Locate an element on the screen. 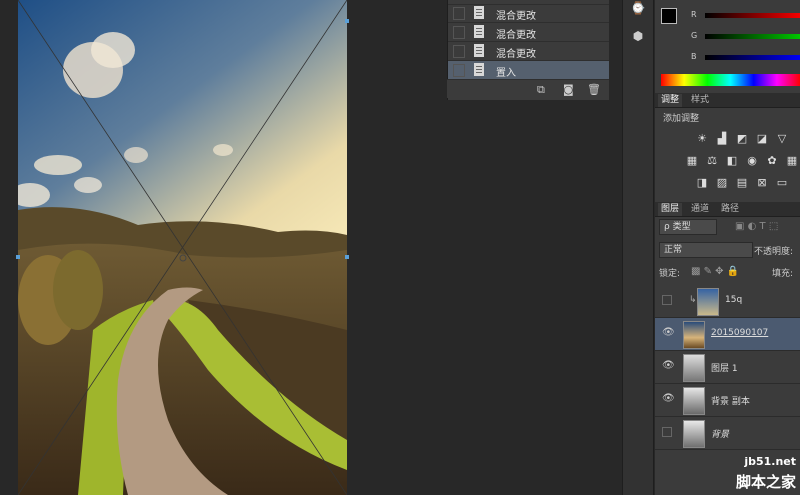 The width and height of the screenshot is (800, 495). watermark-name: 脚本之家 is located at coordinates (765, 482).